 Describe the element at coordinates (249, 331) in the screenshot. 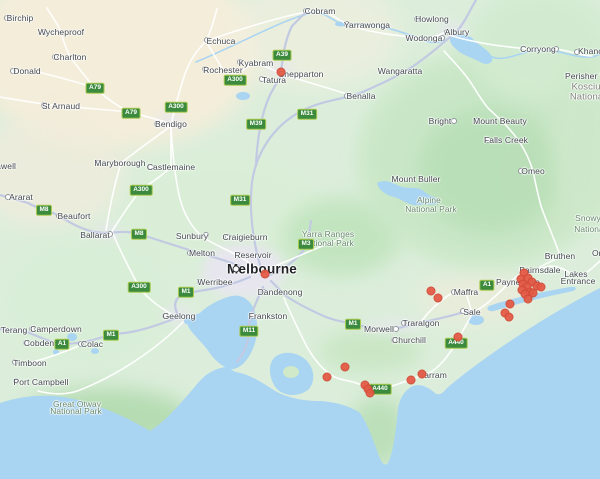

I see `route-shield-m11: M11` at that location.